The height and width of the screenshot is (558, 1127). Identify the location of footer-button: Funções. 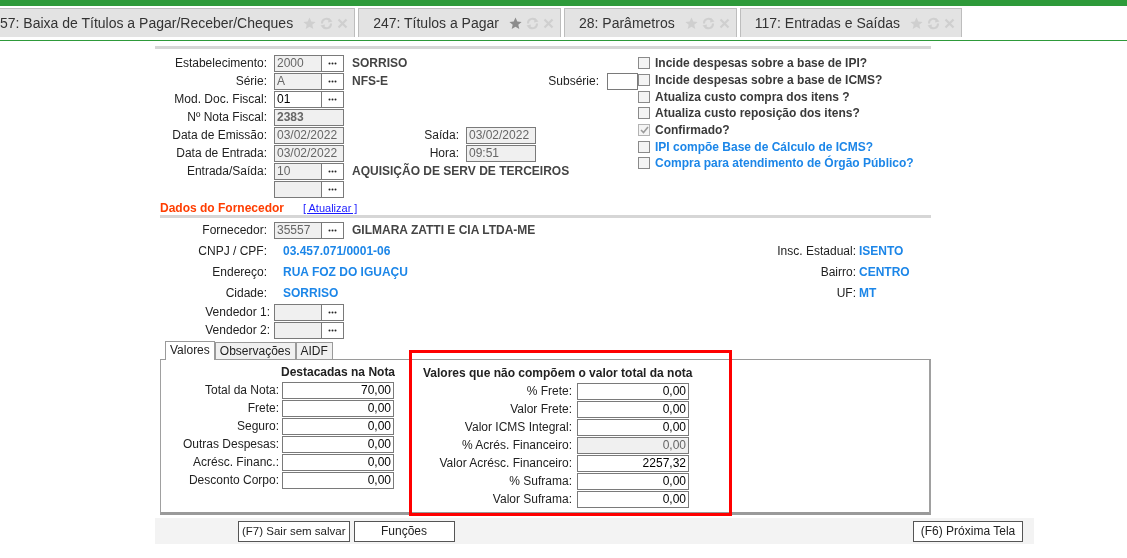
(404, 531).